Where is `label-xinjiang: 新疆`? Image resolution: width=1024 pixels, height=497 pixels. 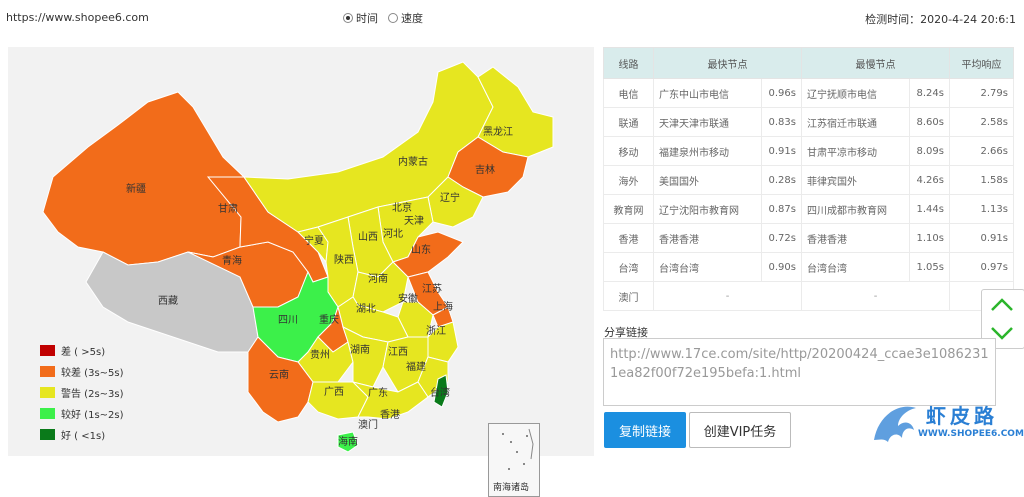 label-xinjiang: 新疆 is located at coordinates (136, 188).